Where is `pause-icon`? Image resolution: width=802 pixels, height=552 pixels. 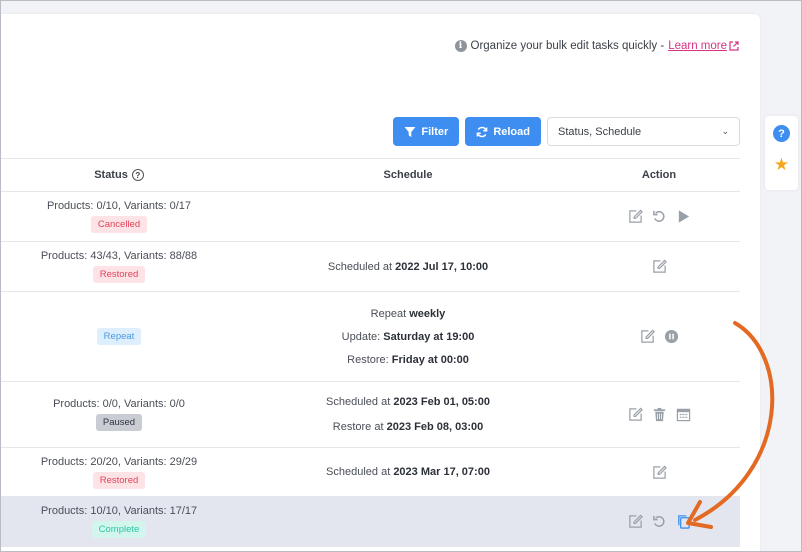
pause-icon is located at coordinates (671, 336).